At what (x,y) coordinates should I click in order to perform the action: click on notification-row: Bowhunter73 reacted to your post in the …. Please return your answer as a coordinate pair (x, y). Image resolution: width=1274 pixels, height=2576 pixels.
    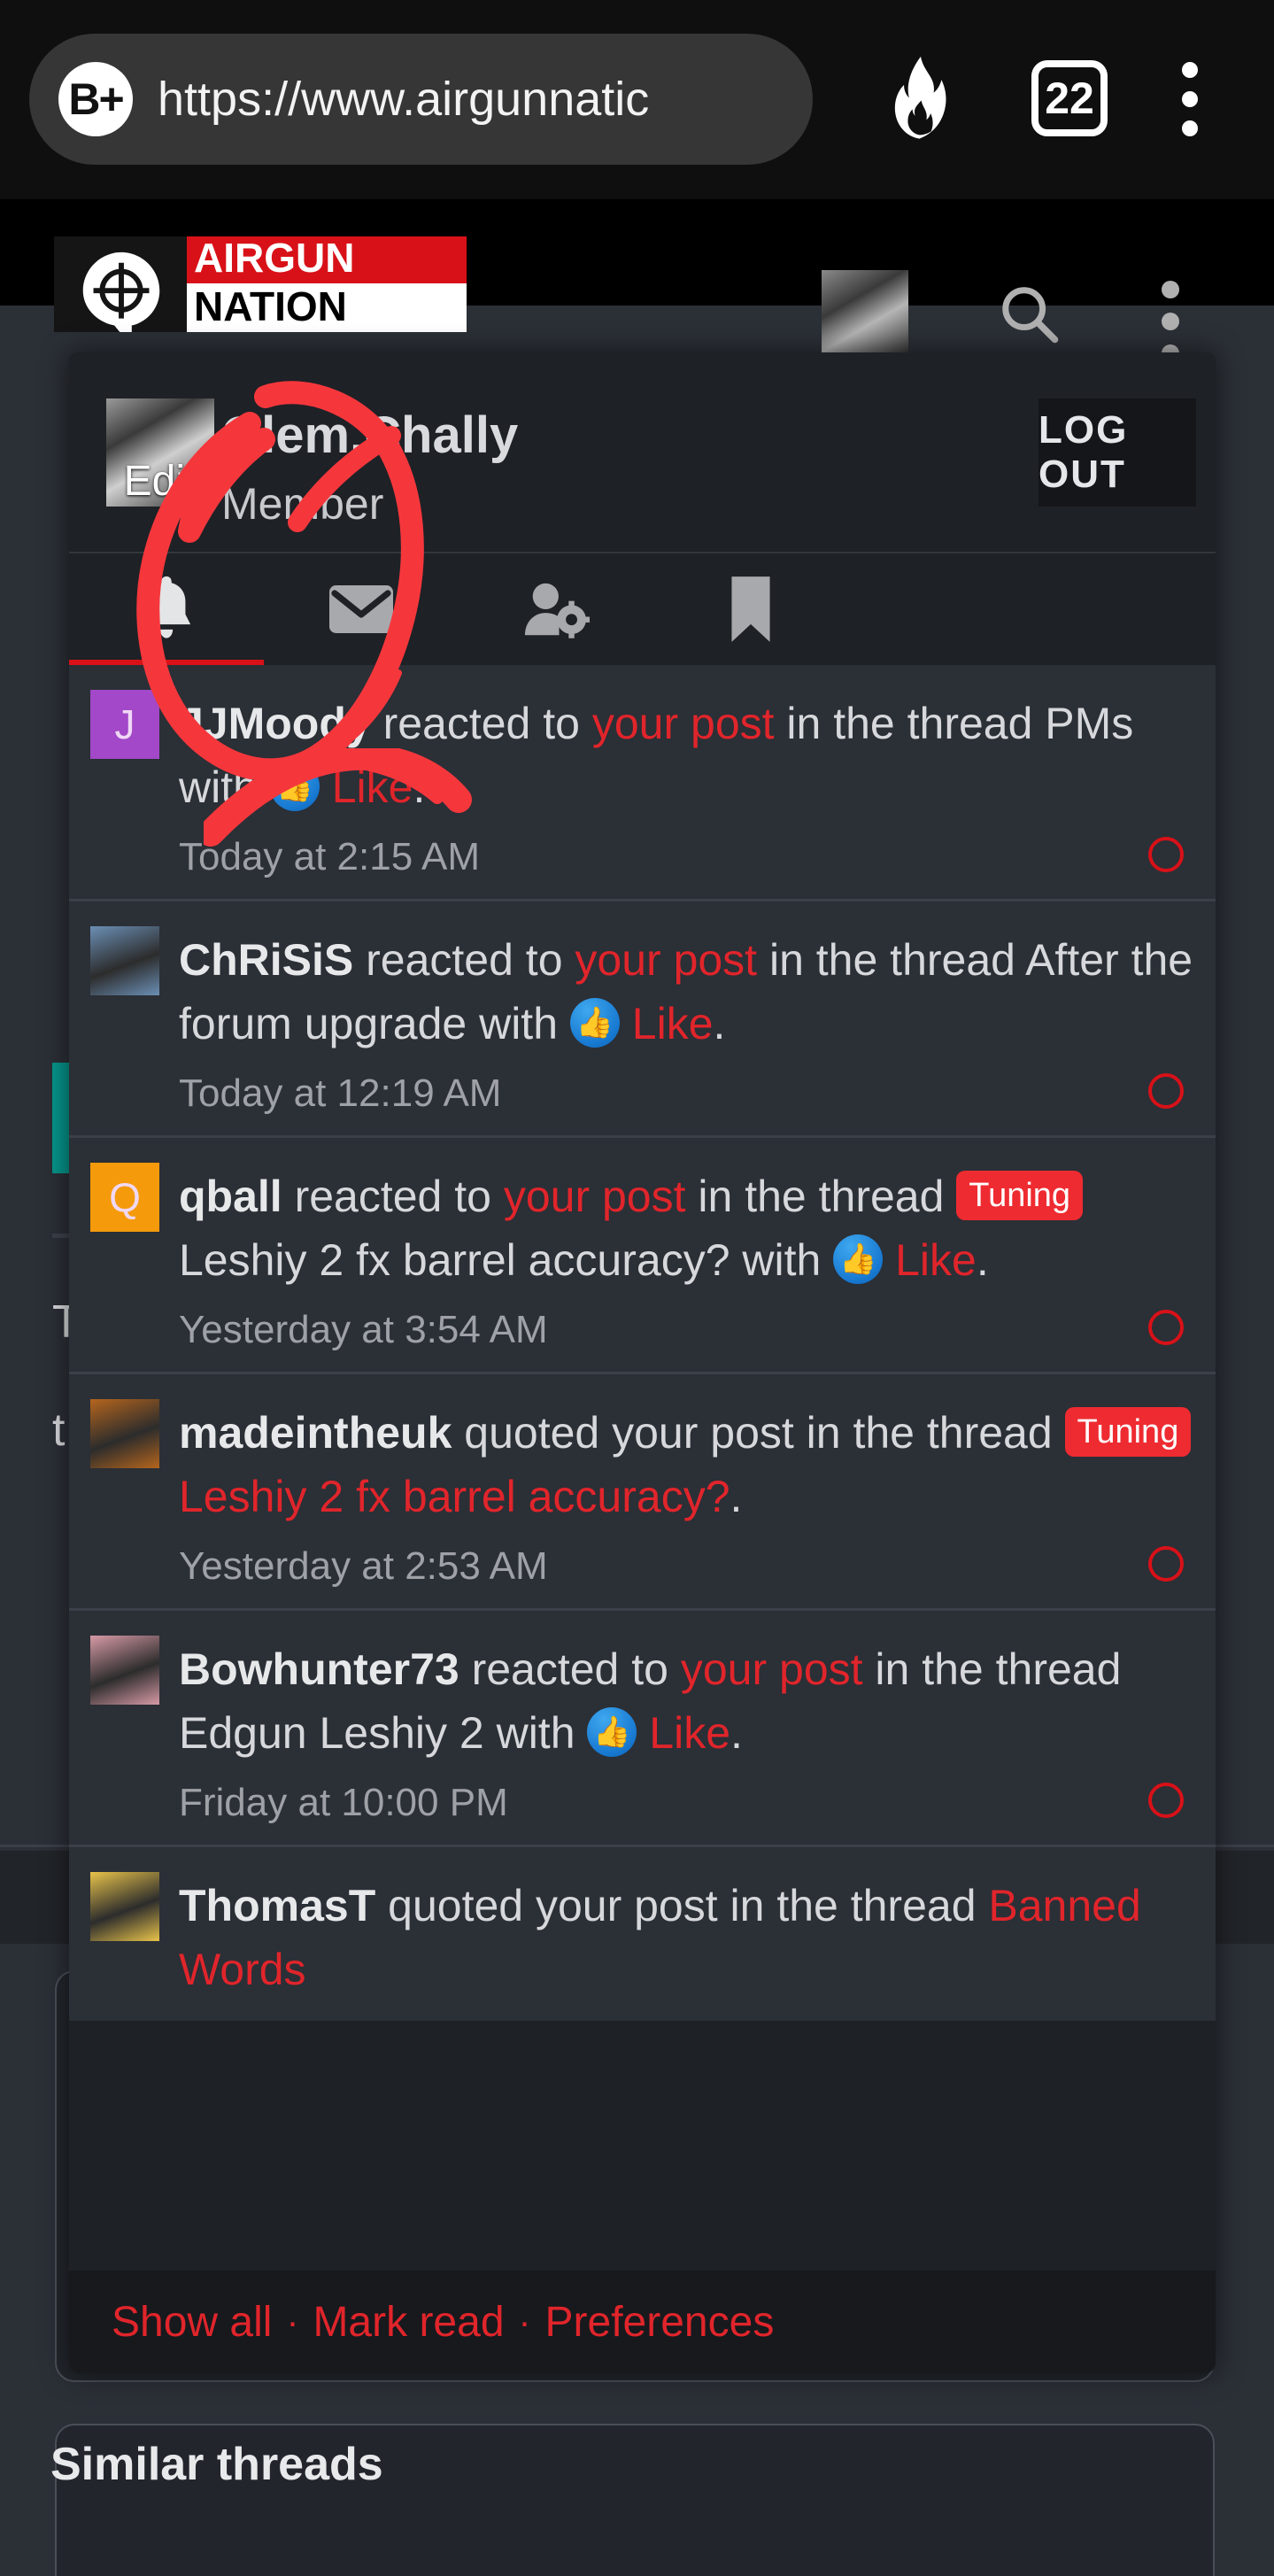
    Looking at the image, I should click on (643, 1729).